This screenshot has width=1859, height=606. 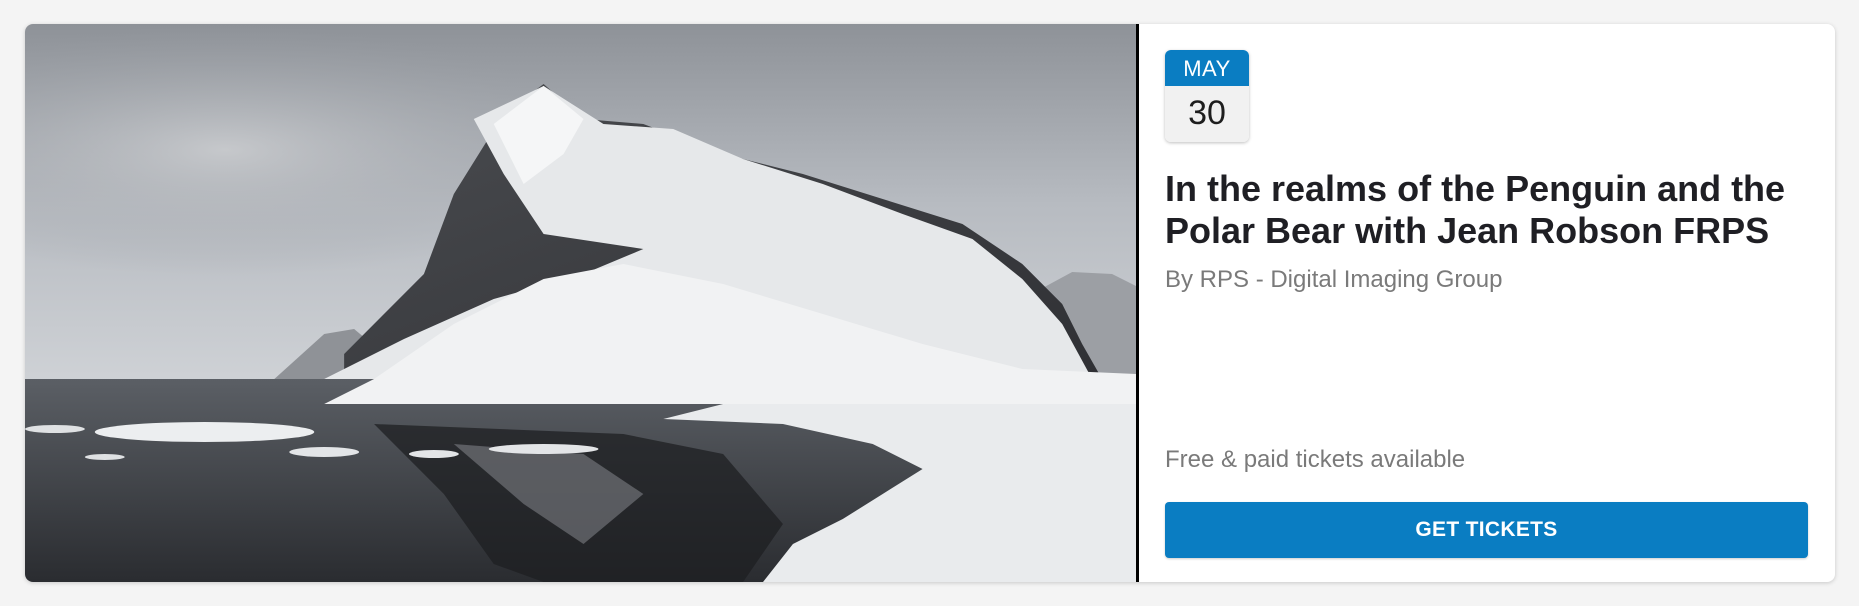 I want to click on date-month: MAY, so click(x=1207, y=68).